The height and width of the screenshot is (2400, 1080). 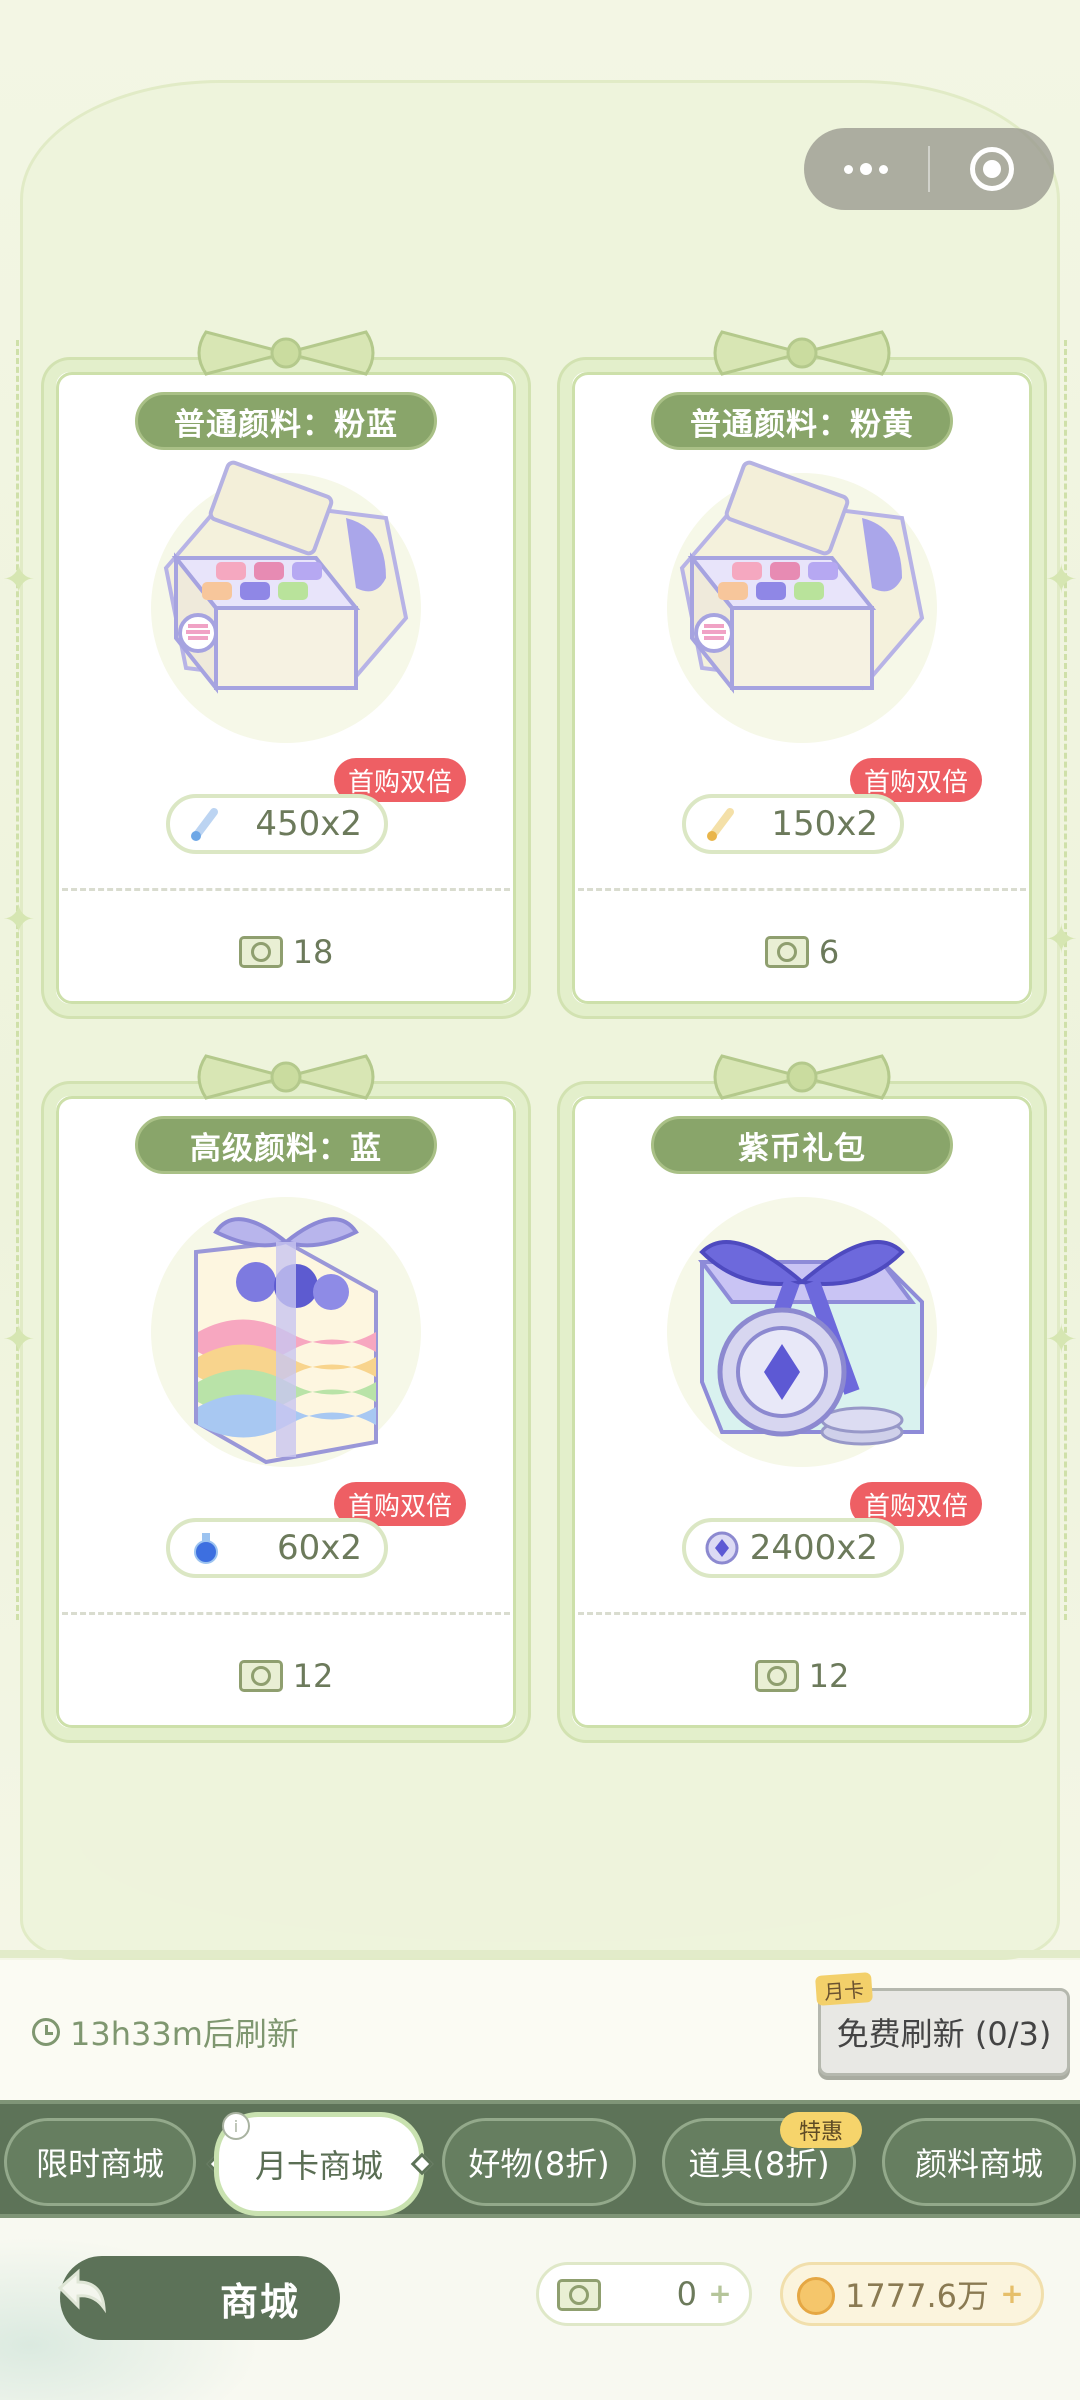 What do you see at coordinates (236, 2126) in the screenshot?
I see `info-icon: i` at bounding box center [236, 2126].